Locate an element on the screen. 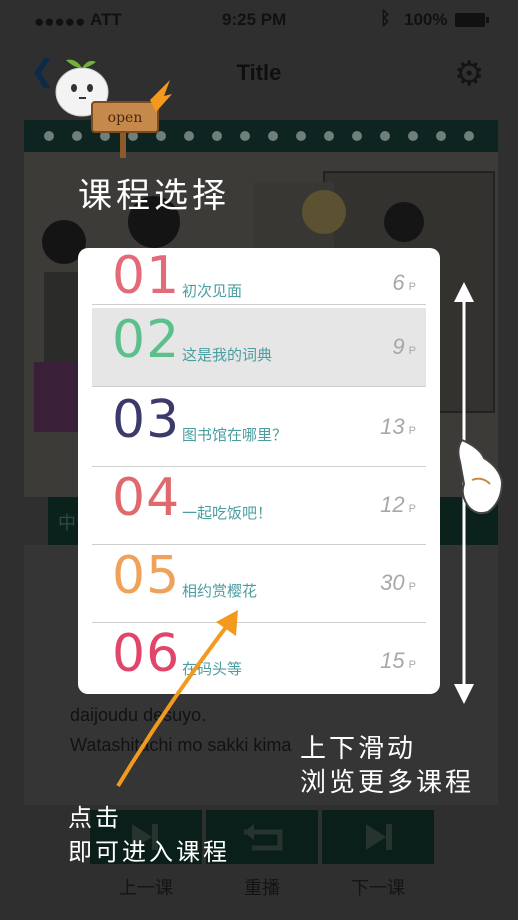 The height and width of the screenshot is (920, 518). scroll-arrow-icon is located at coordinates (479, 493).